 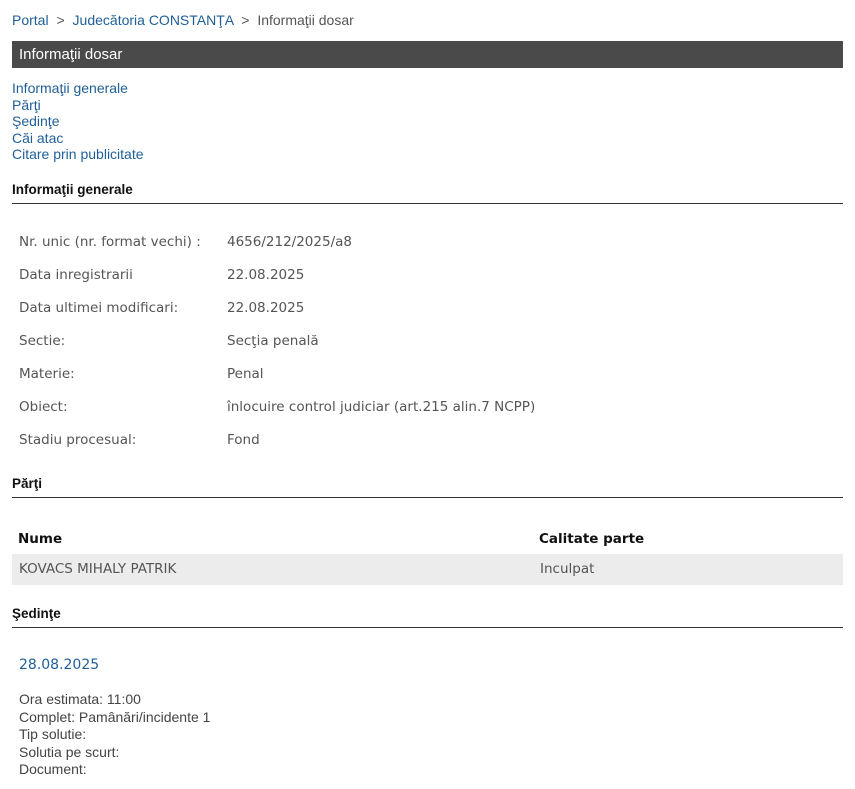 I want to click on hearing-solution-type: Tip solutie:, so click(x=53, y=734).